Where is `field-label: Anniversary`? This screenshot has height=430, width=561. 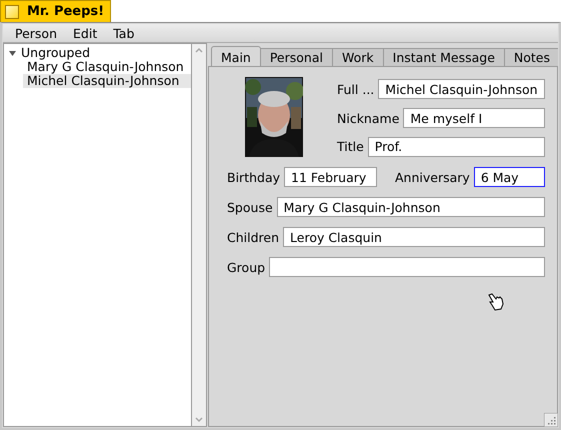 field-label: Anniversary is located at coordinates (432, 177).